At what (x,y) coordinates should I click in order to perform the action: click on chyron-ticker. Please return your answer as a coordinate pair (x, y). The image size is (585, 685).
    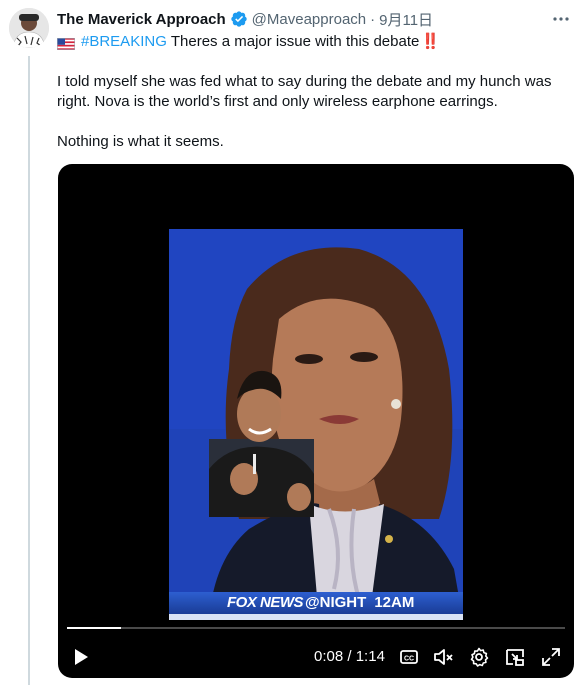
    Looking at the image, I should click on (316, 617).